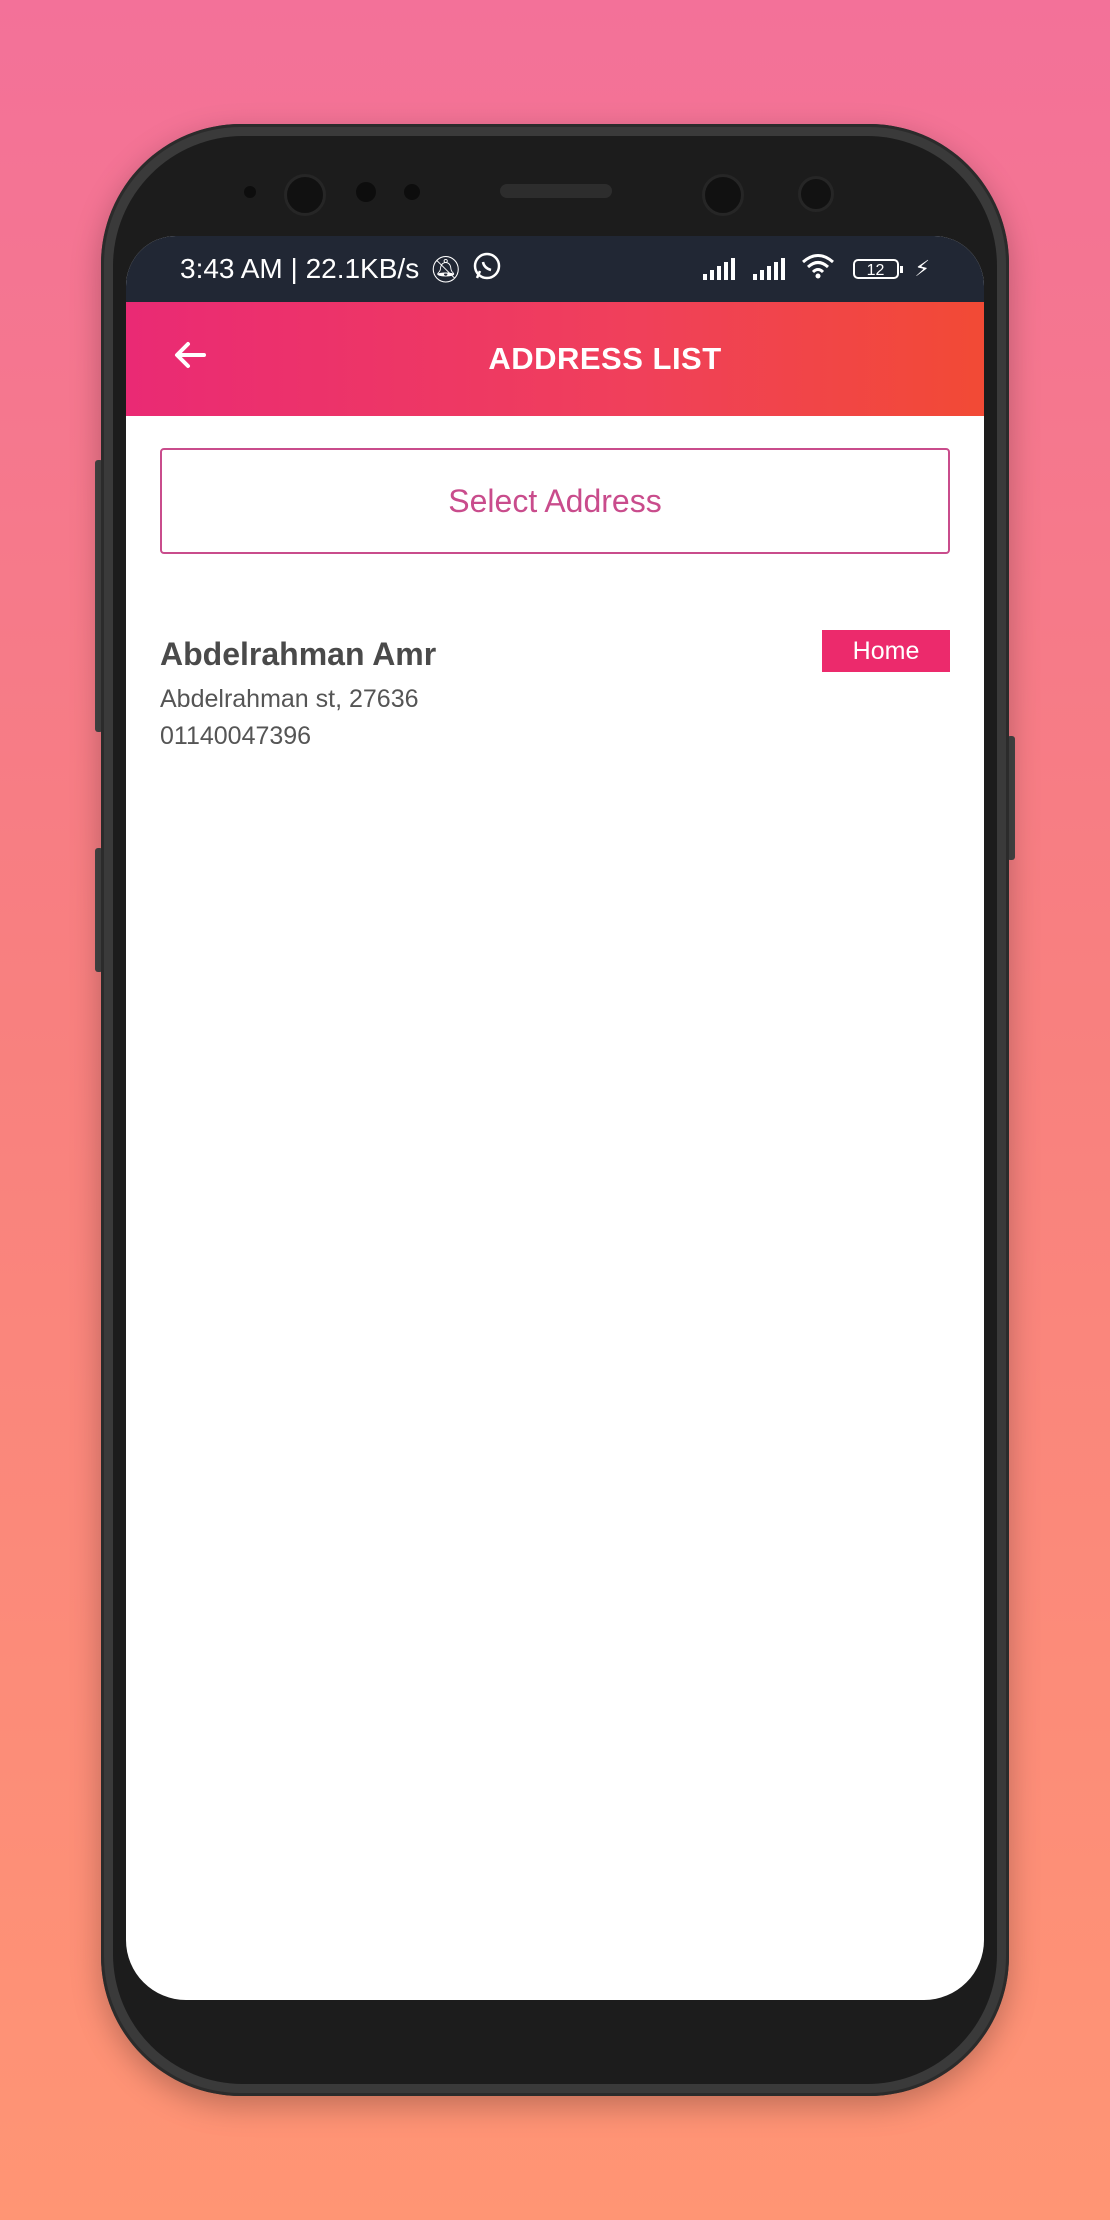  Describe the element at coordinates (555, 269) in the screenshot. I see `status-bar: 3:43 AM | 22.1KB/s 🔕︎ 12 ⚡︎` at that location.